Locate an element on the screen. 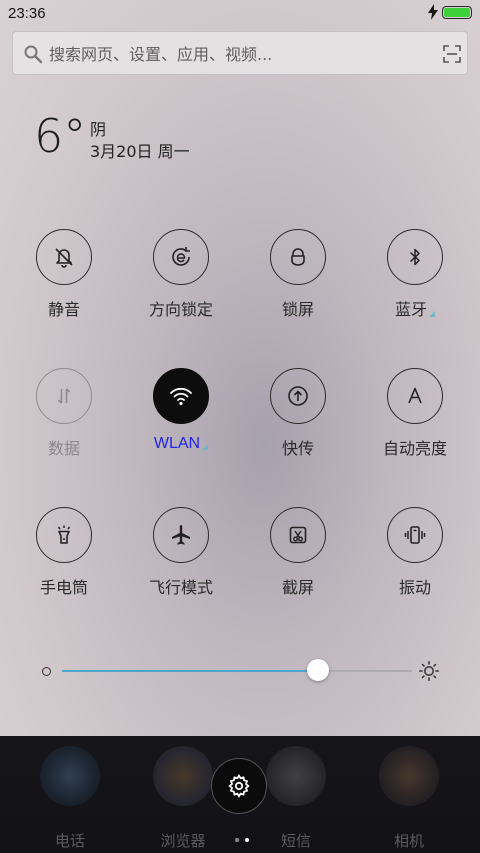 The height and width of the screenshot is (853, 480). bell-off-icon is located at coordinates (64, 257).